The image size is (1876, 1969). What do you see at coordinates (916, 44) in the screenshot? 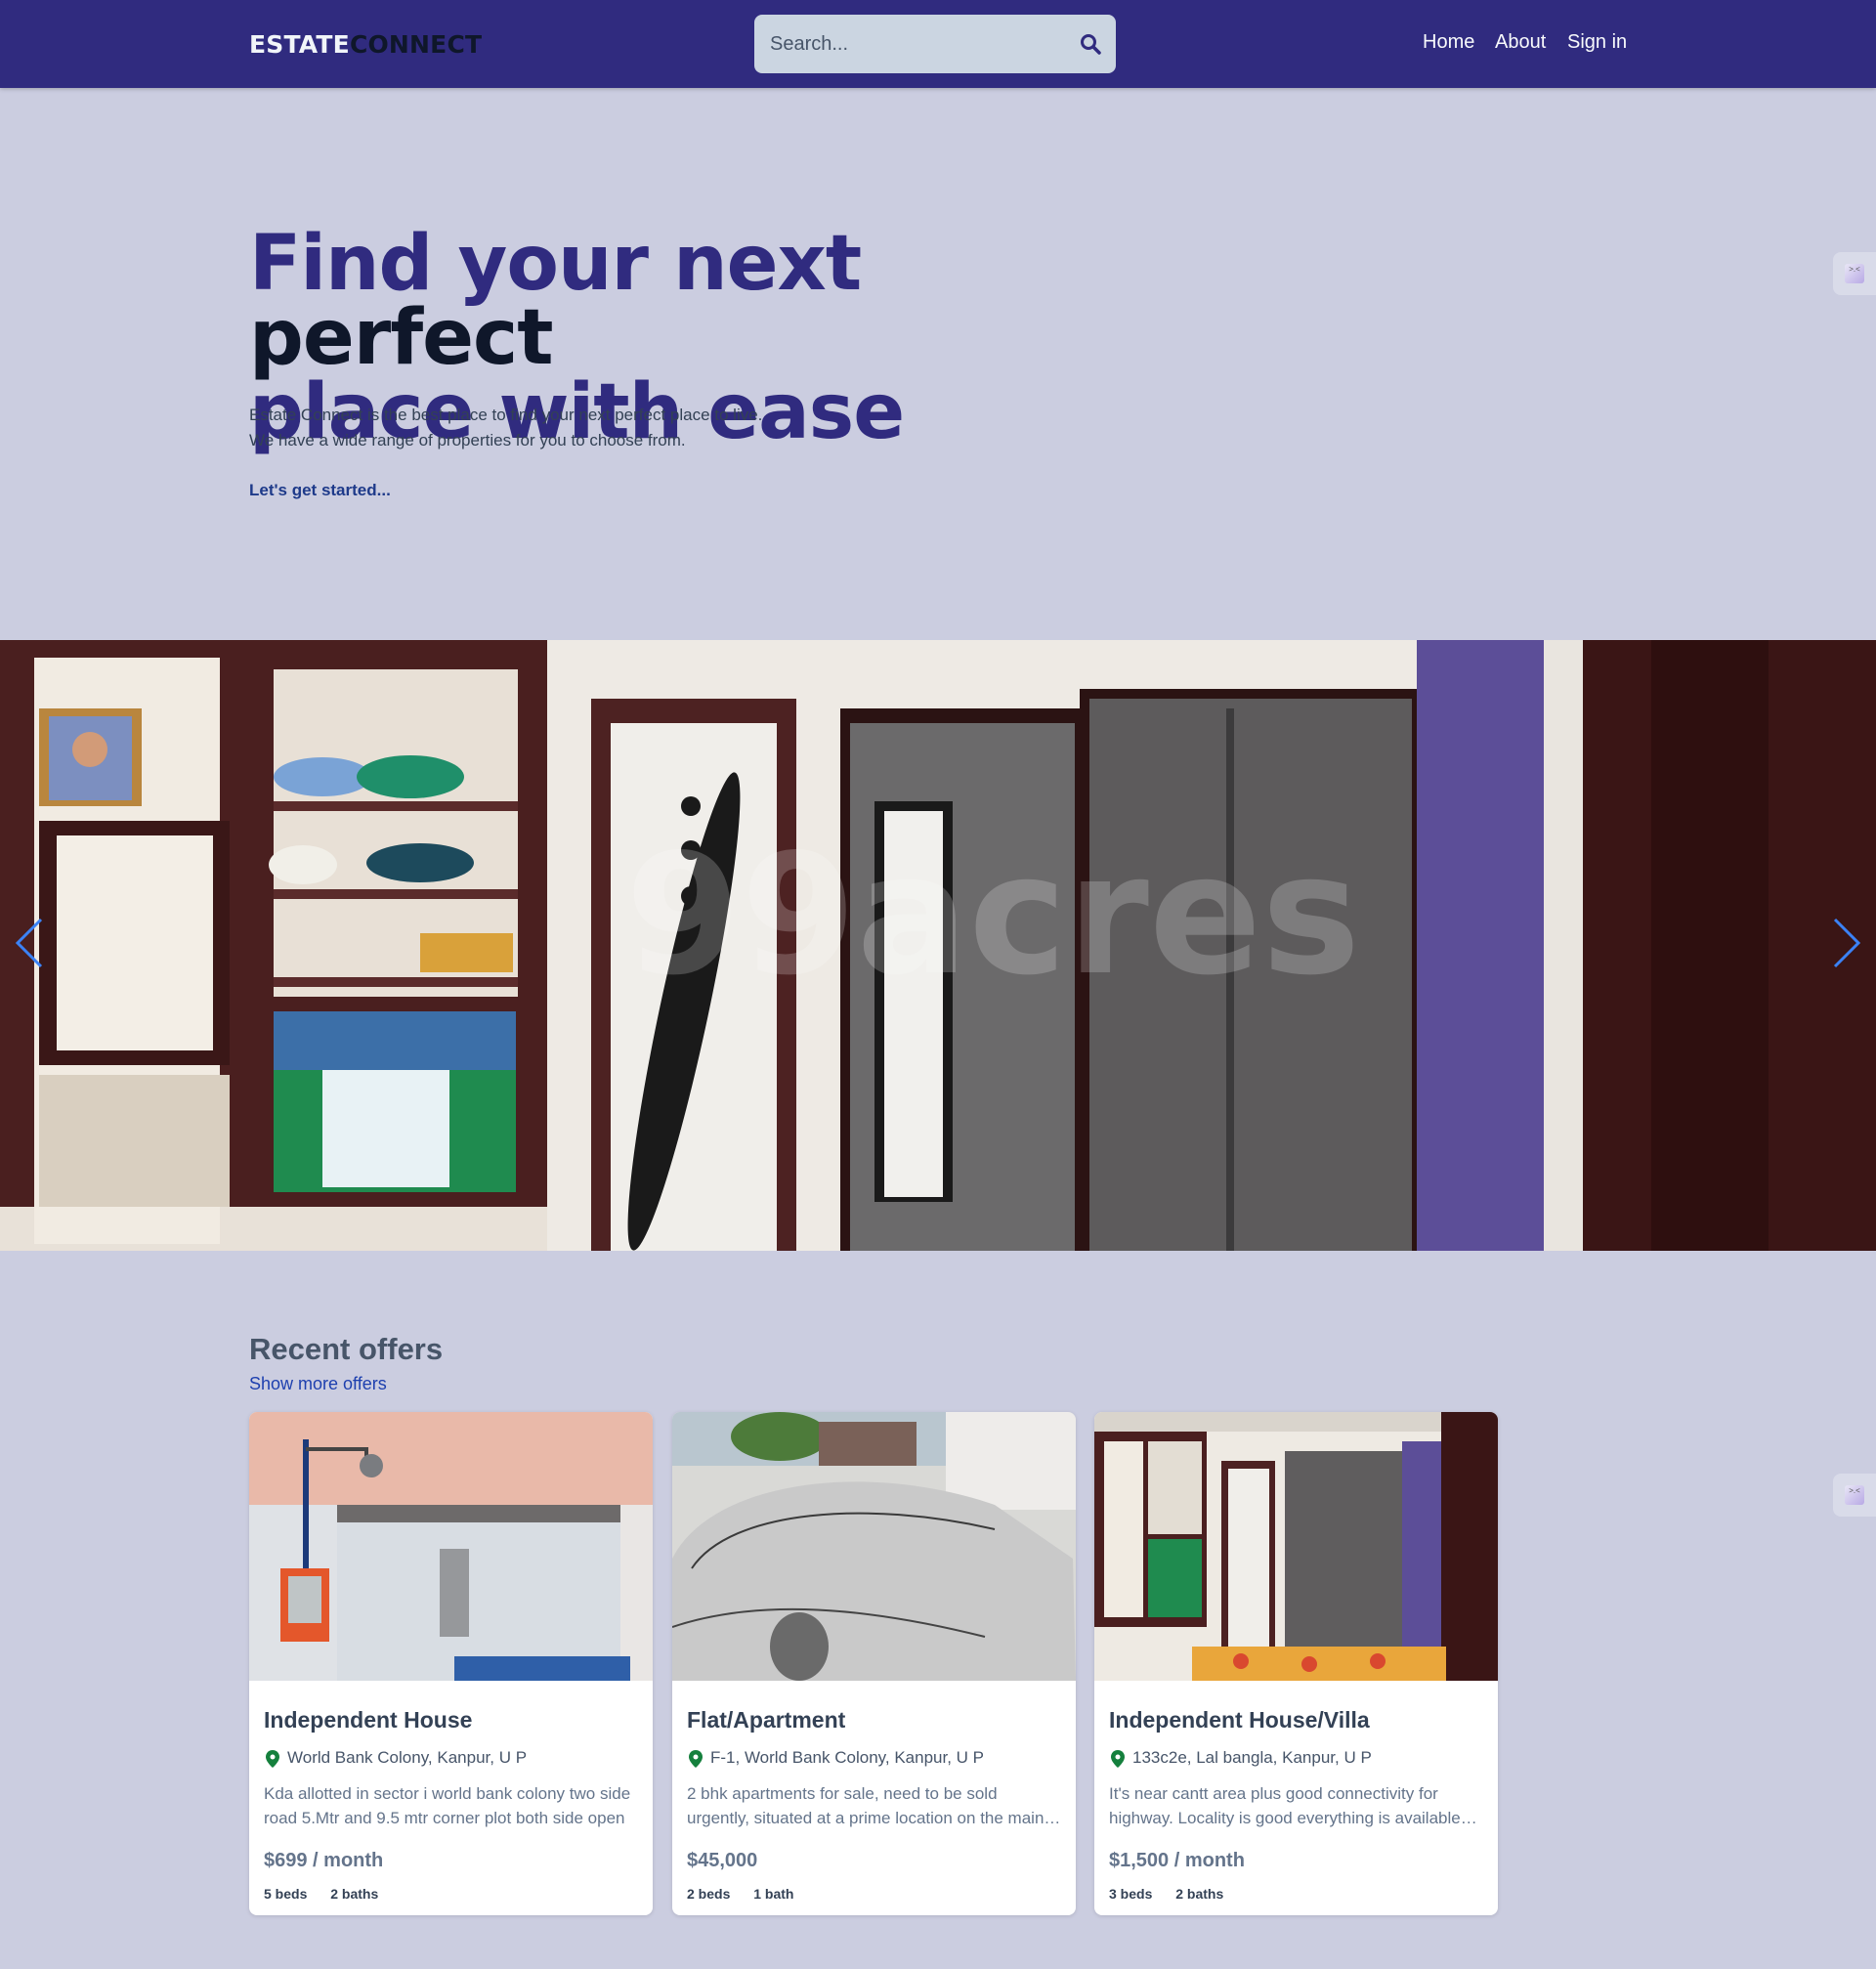
I see `search-input` at bounding box center [916, 44].